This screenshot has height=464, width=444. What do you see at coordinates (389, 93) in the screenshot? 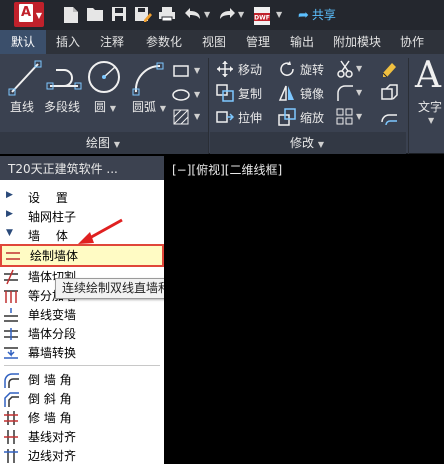
I see `explode-icon` at bounding box center [389, 93].